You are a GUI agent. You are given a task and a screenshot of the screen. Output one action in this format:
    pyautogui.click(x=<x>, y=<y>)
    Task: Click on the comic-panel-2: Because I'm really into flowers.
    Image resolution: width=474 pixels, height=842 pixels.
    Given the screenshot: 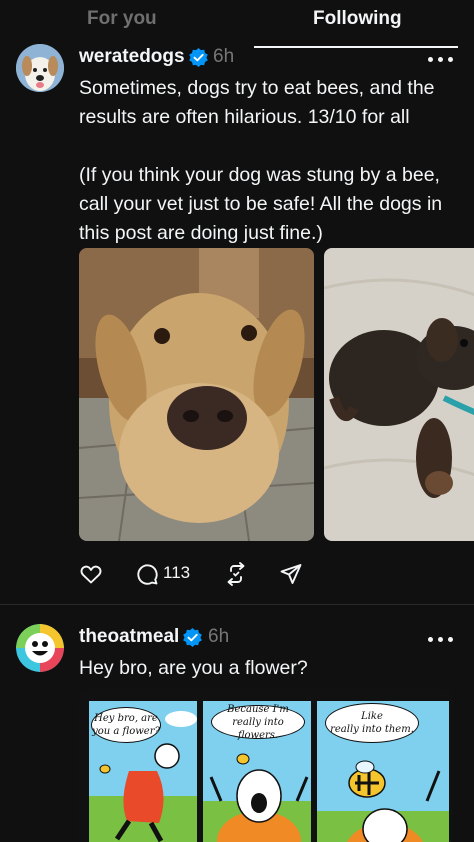 What is the action you would take?
    pyautogui.click(x=257, y=770)
    